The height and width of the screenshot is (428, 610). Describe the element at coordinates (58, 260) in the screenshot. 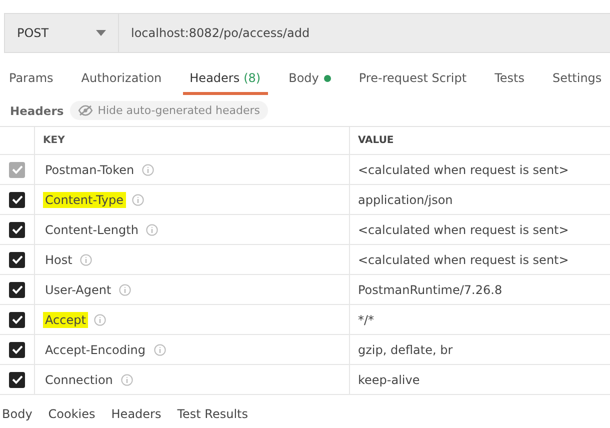

I see `header-key: Host` at that location.